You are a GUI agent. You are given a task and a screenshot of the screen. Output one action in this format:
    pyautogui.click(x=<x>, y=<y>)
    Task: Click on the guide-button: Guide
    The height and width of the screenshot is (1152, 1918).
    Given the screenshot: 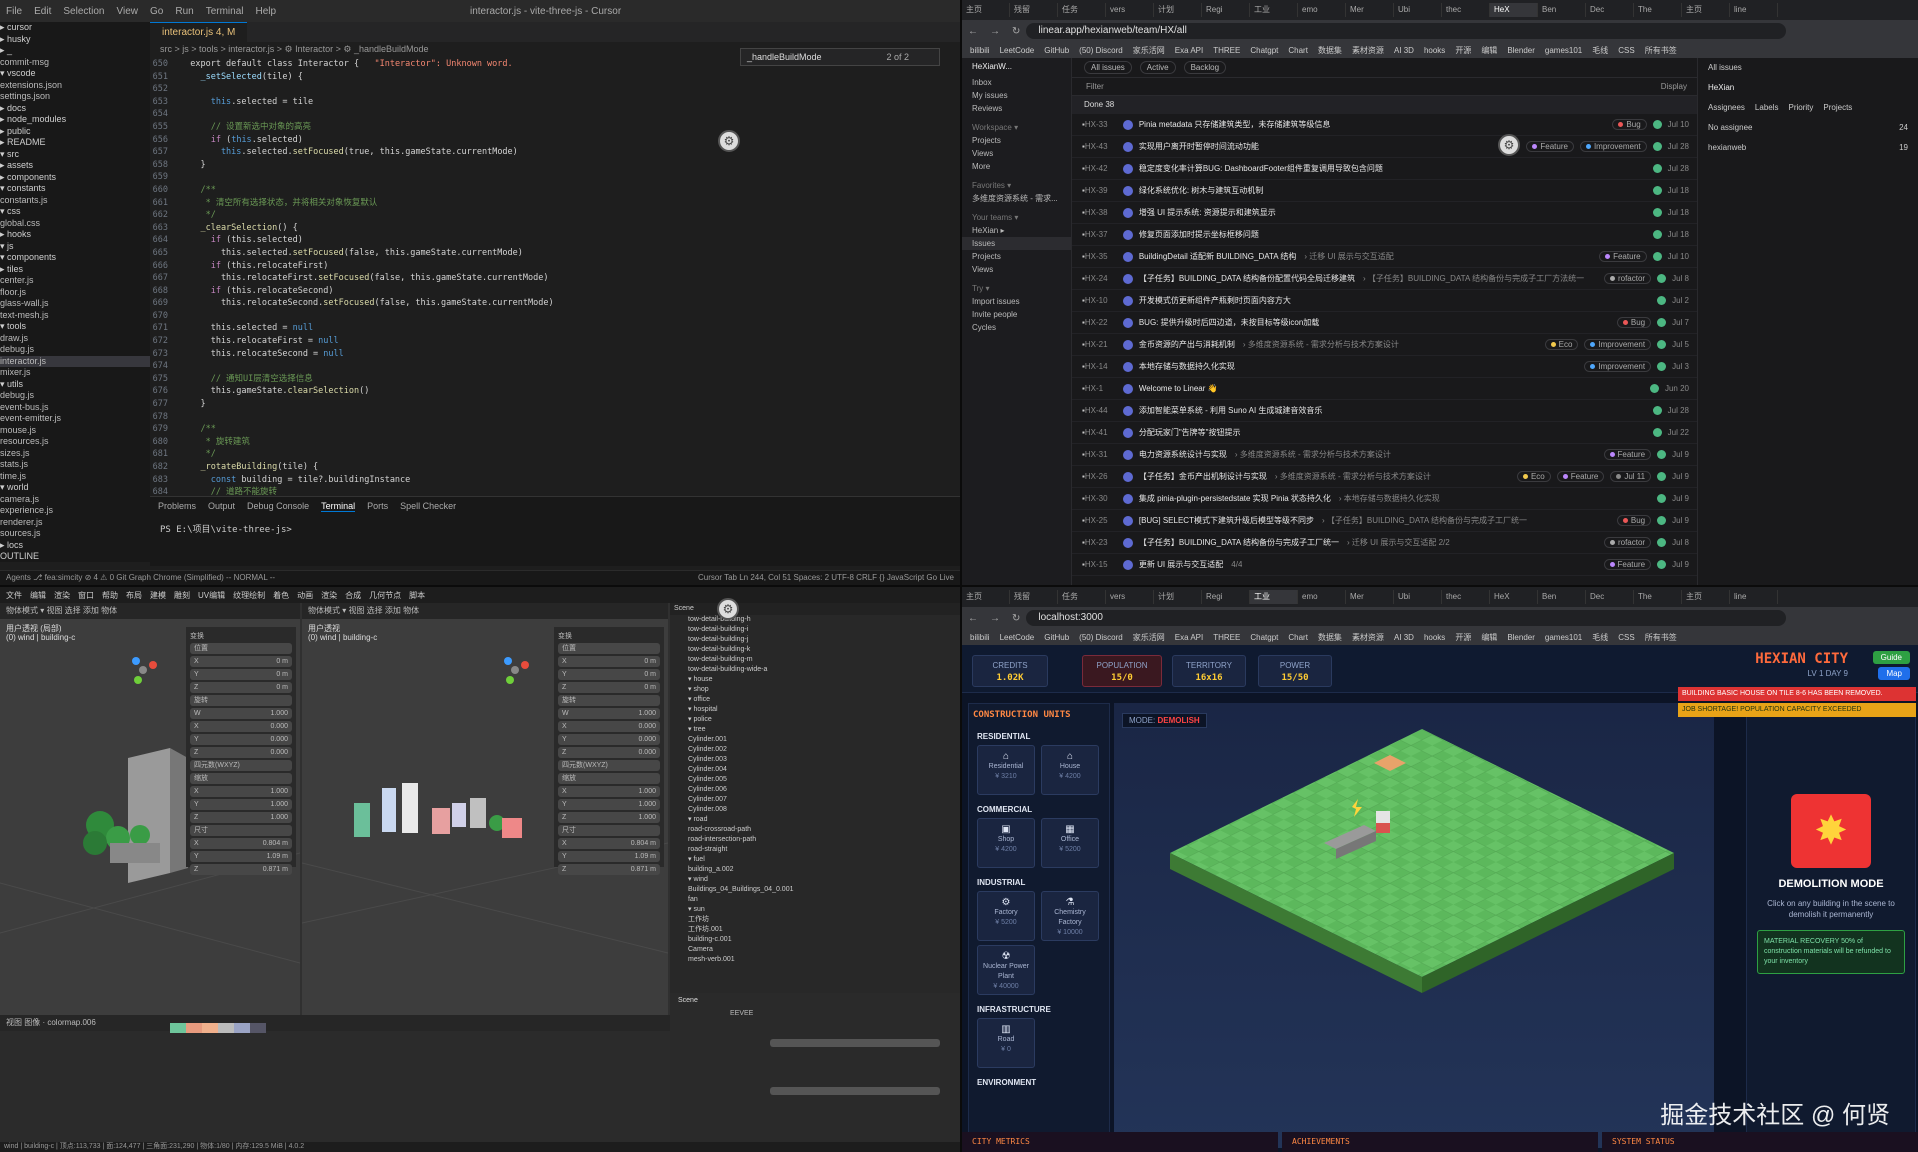 What is the action you would take?
    pyautogui.click(x=1891, y=657)
    